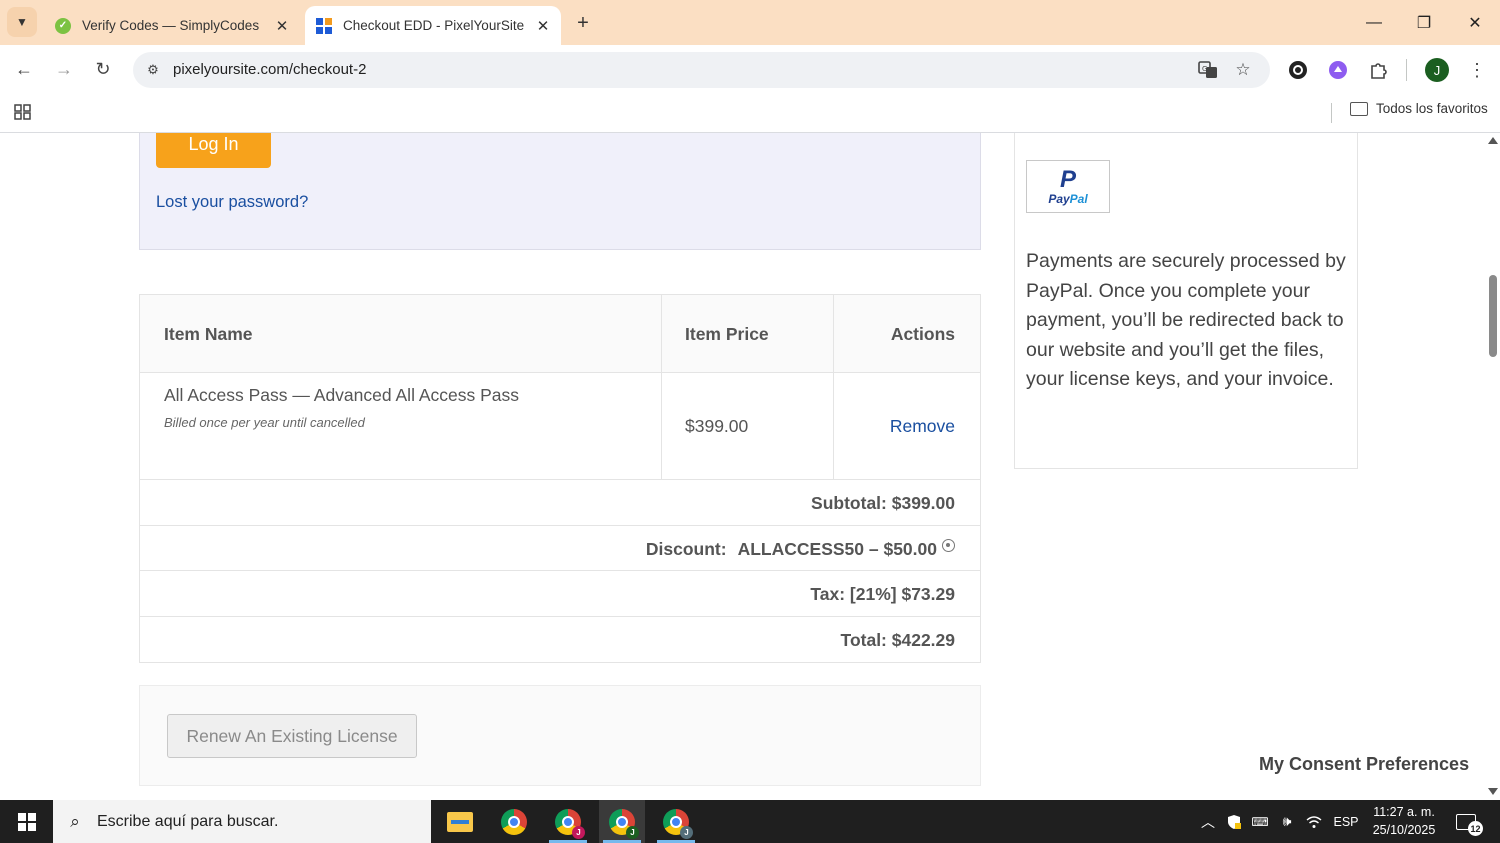 The image size is (1500, 843). What do you see at coordinates (514, 821) in the screenshot?
I see `chrome-app` at bounding box center [514, 821].